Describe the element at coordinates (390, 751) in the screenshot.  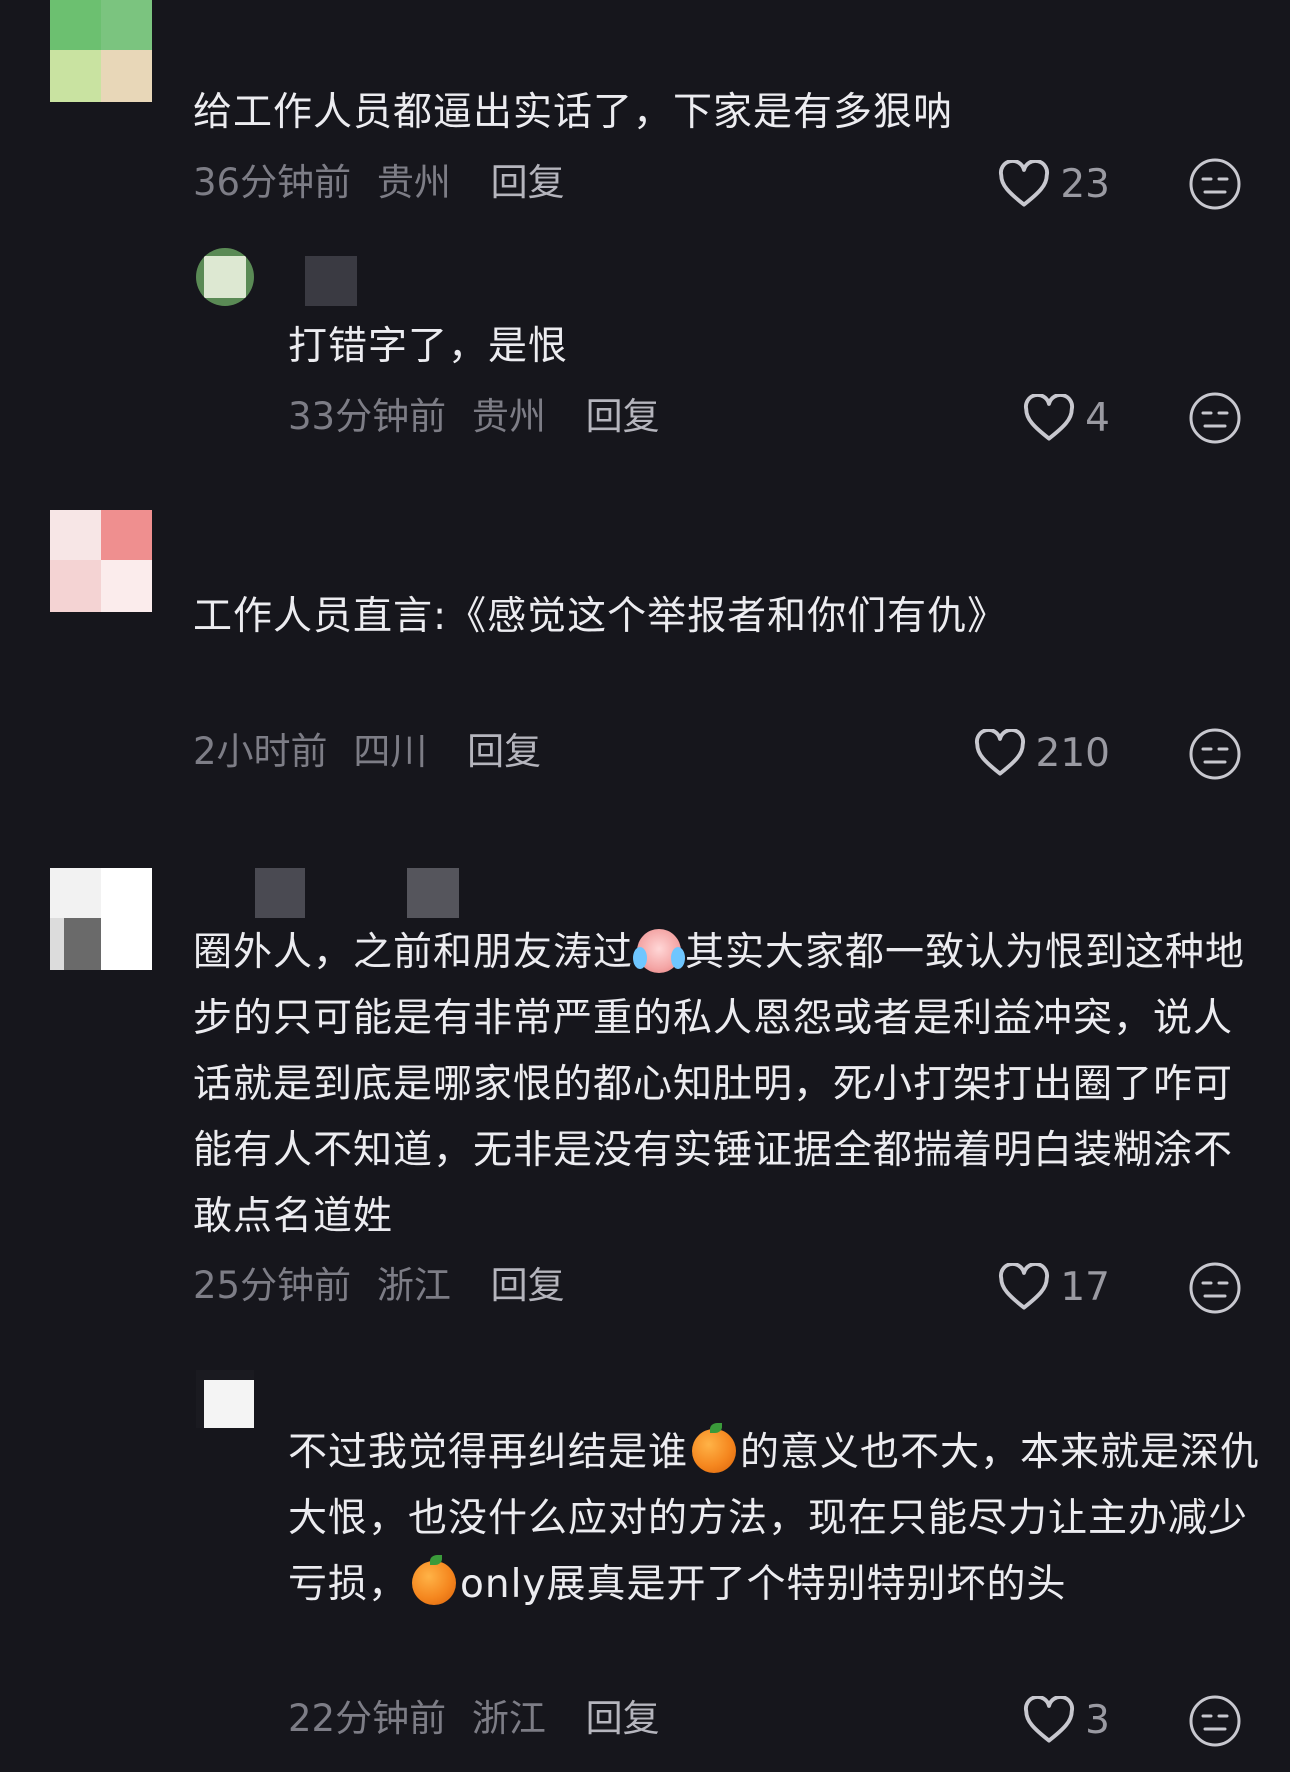
I see `comment-location: 四川` at that location.